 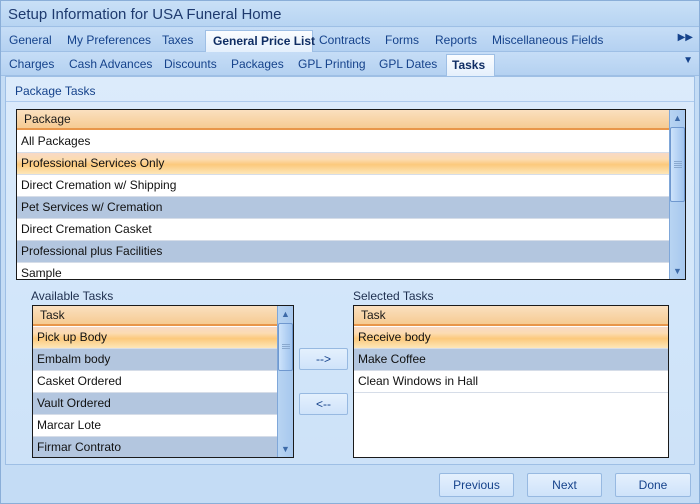 I want to click on available-task-row: Marcar Lote, so click(x=155, y=426).